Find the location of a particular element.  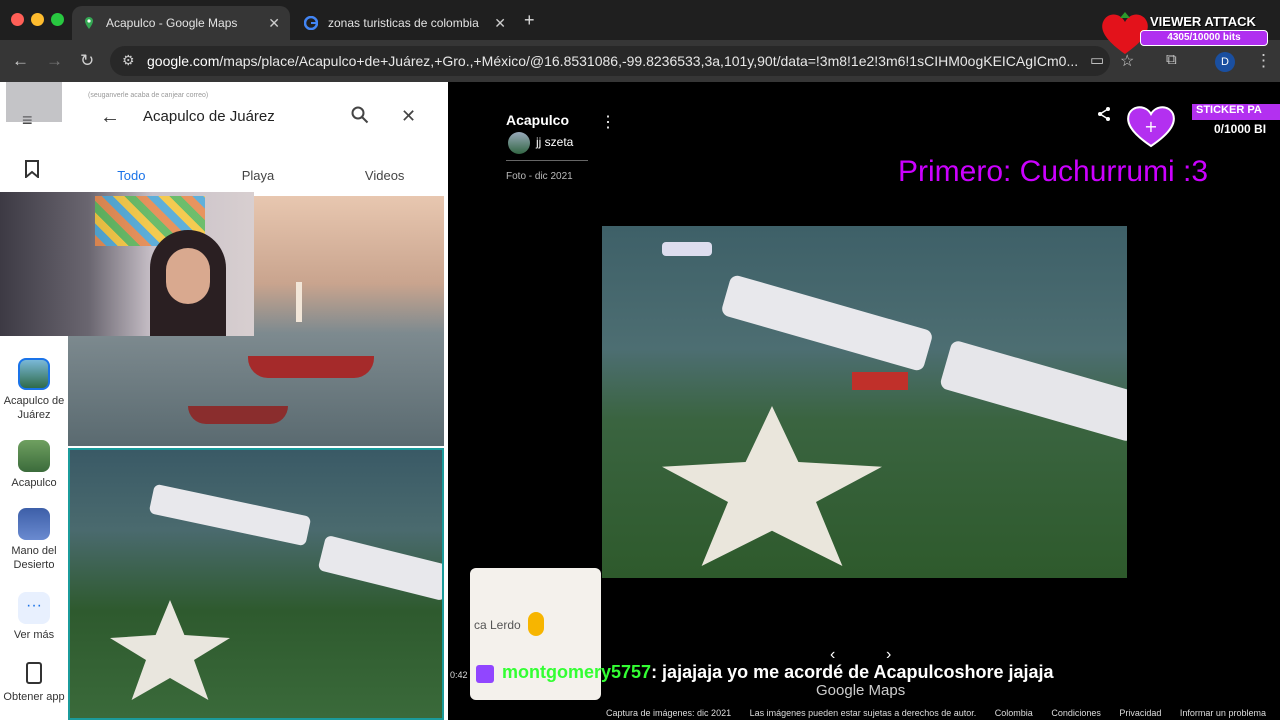

rail-item-acapulco: Acapulco is located at coordinates (34, 465).